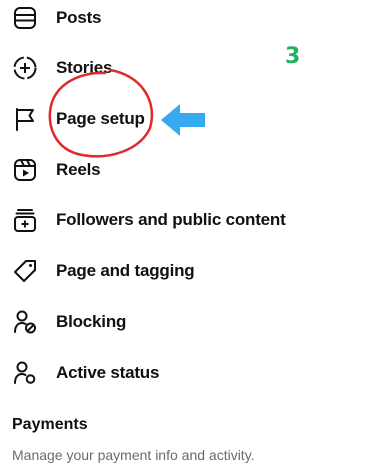 This screenshot has width=366, height=475. I want to click on menu-item-label: Followers and public content, so click(171, 219).